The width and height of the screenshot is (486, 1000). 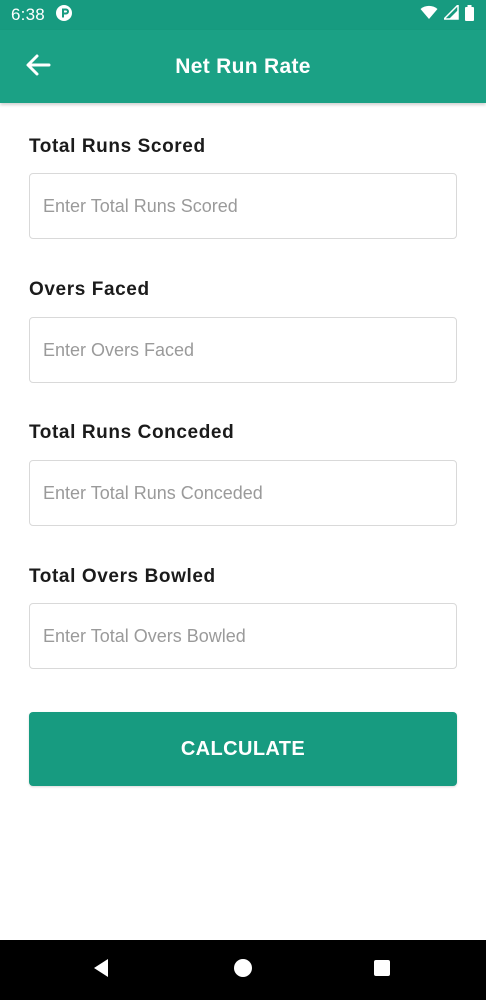 What do you see at coordinates (89, 289) in the screenshot?
I see `overs-faced-label: Overs Faced` at bounding box center [89, 289].